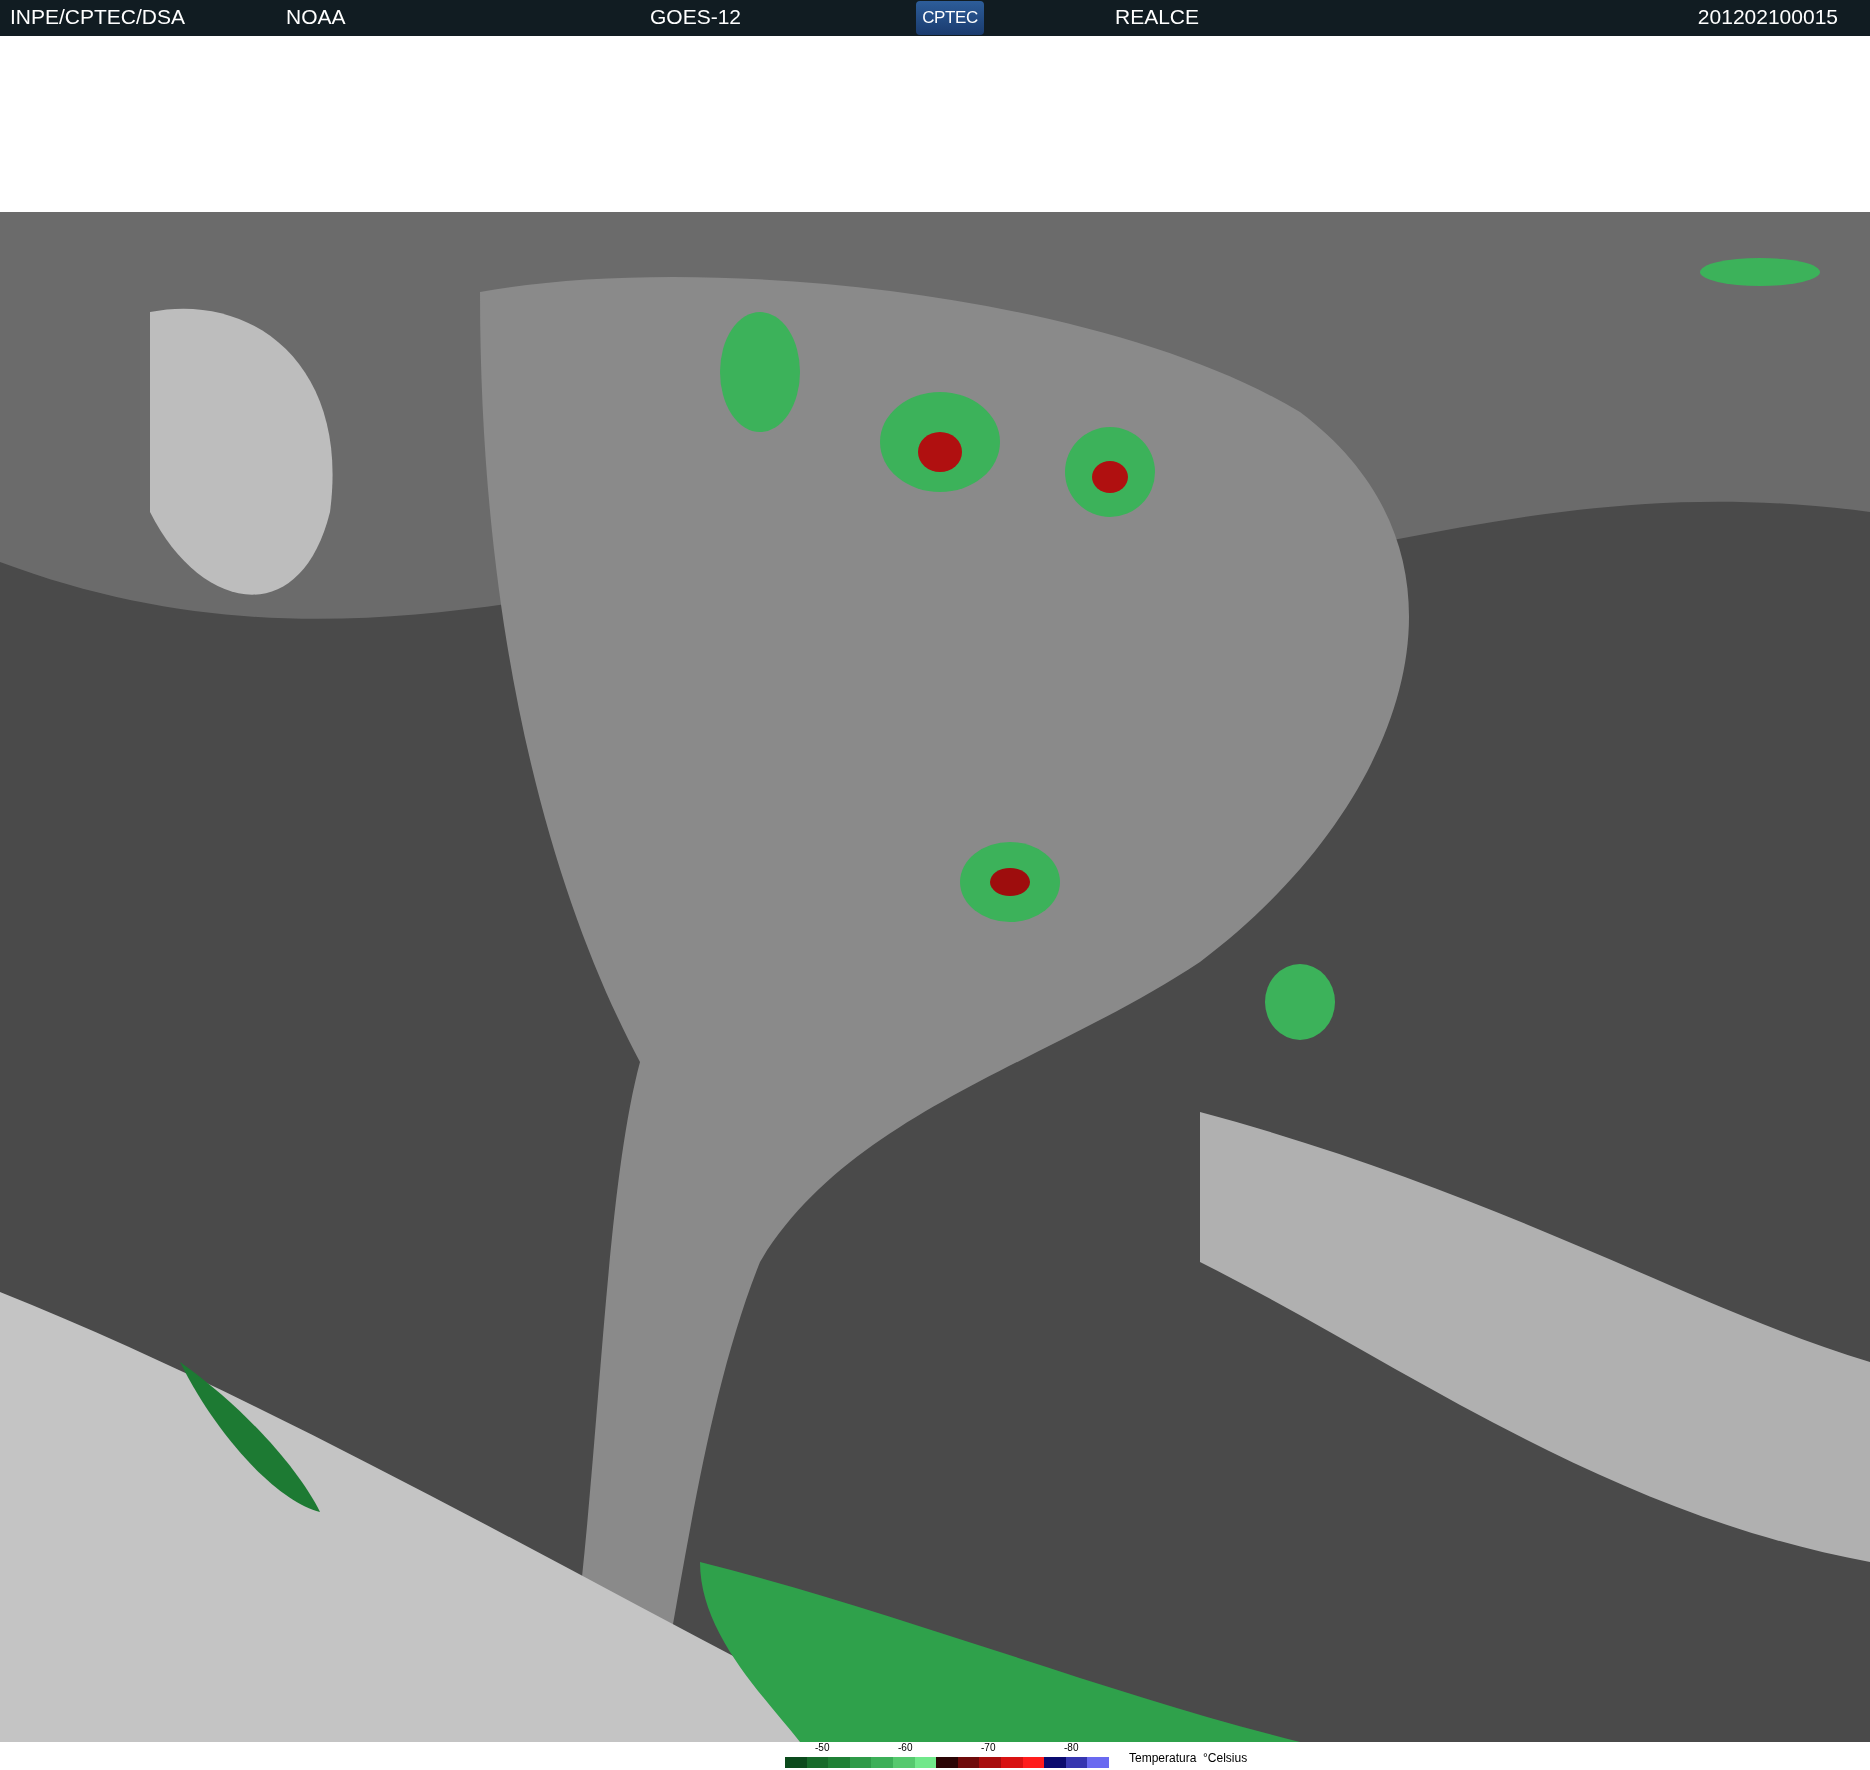 The width and height of the screenshot is (1870, 1770). What do you see at coordinates (905, 1748) in the screenshot?
I see `legend-tick-label: -60` at bounding box center [905, 1748].